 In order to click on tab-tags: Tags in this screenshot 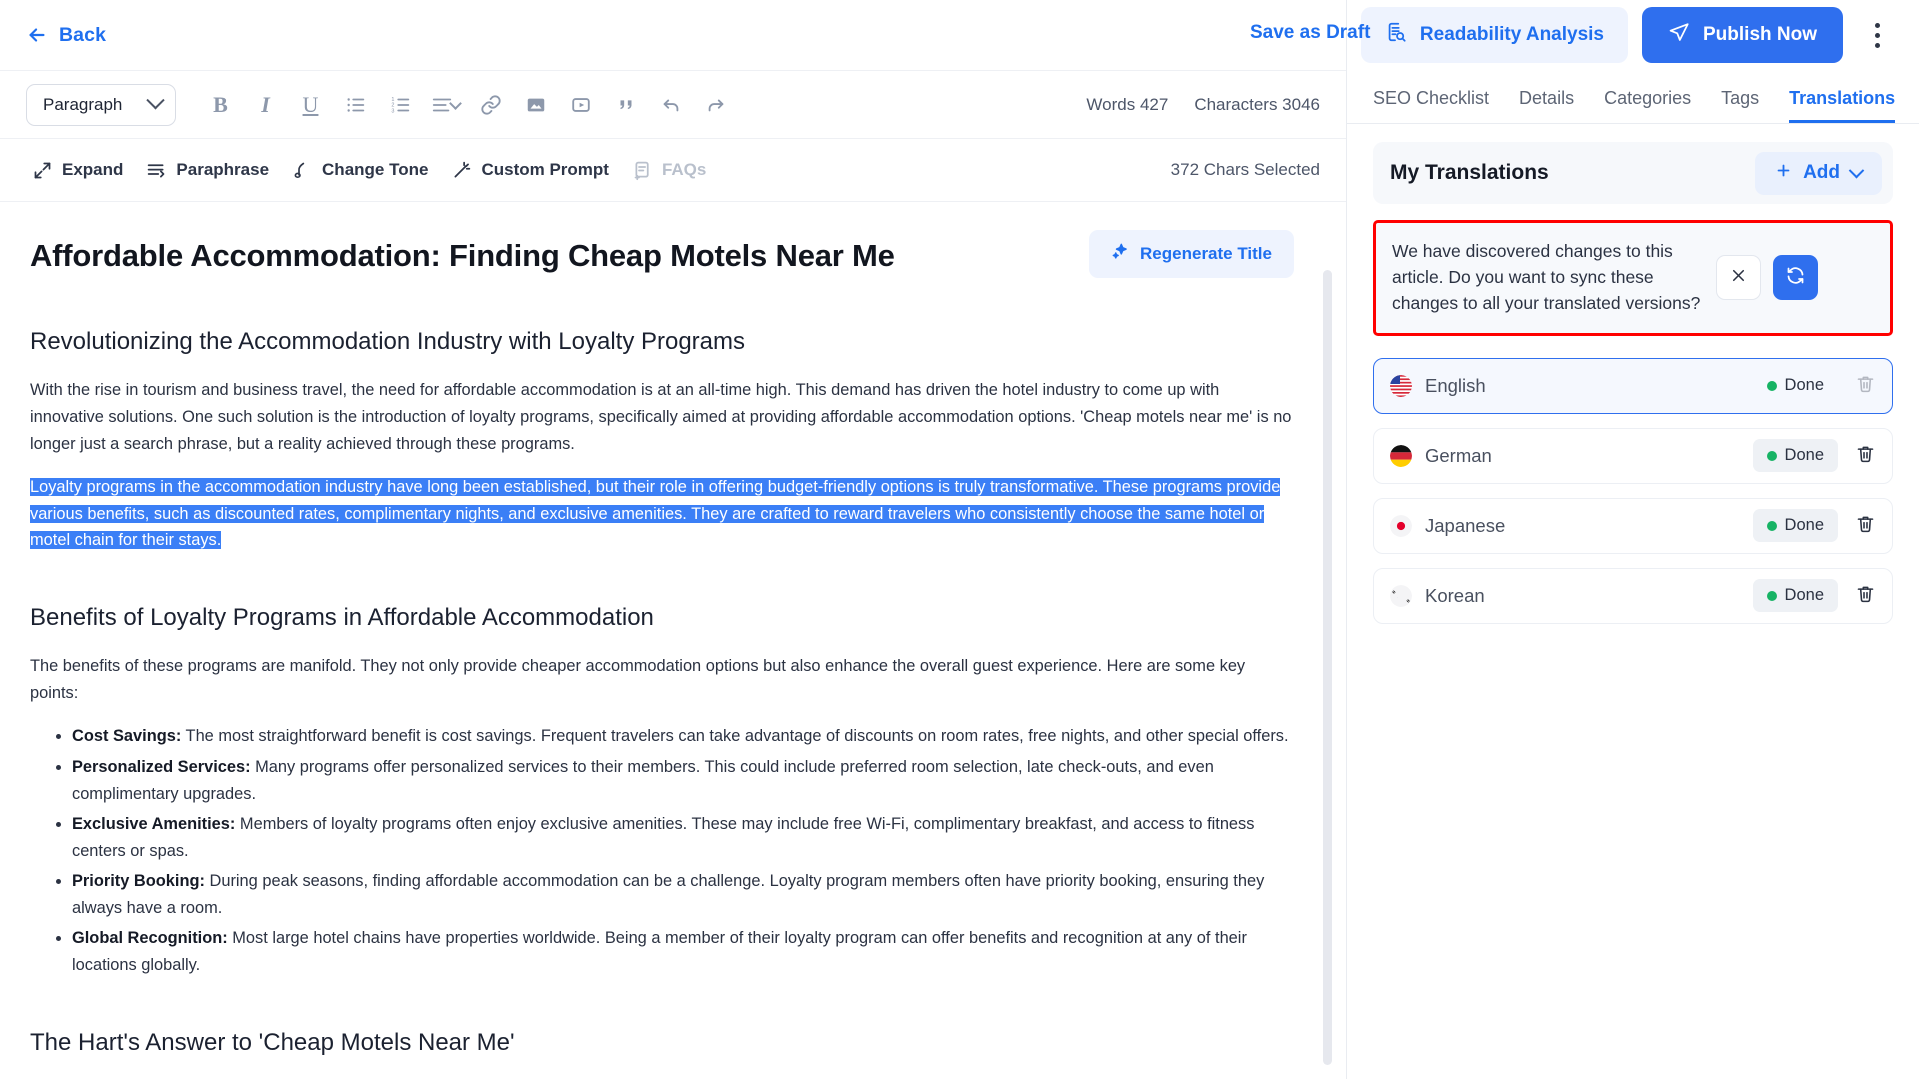, I will do `click(1740, 105)`.